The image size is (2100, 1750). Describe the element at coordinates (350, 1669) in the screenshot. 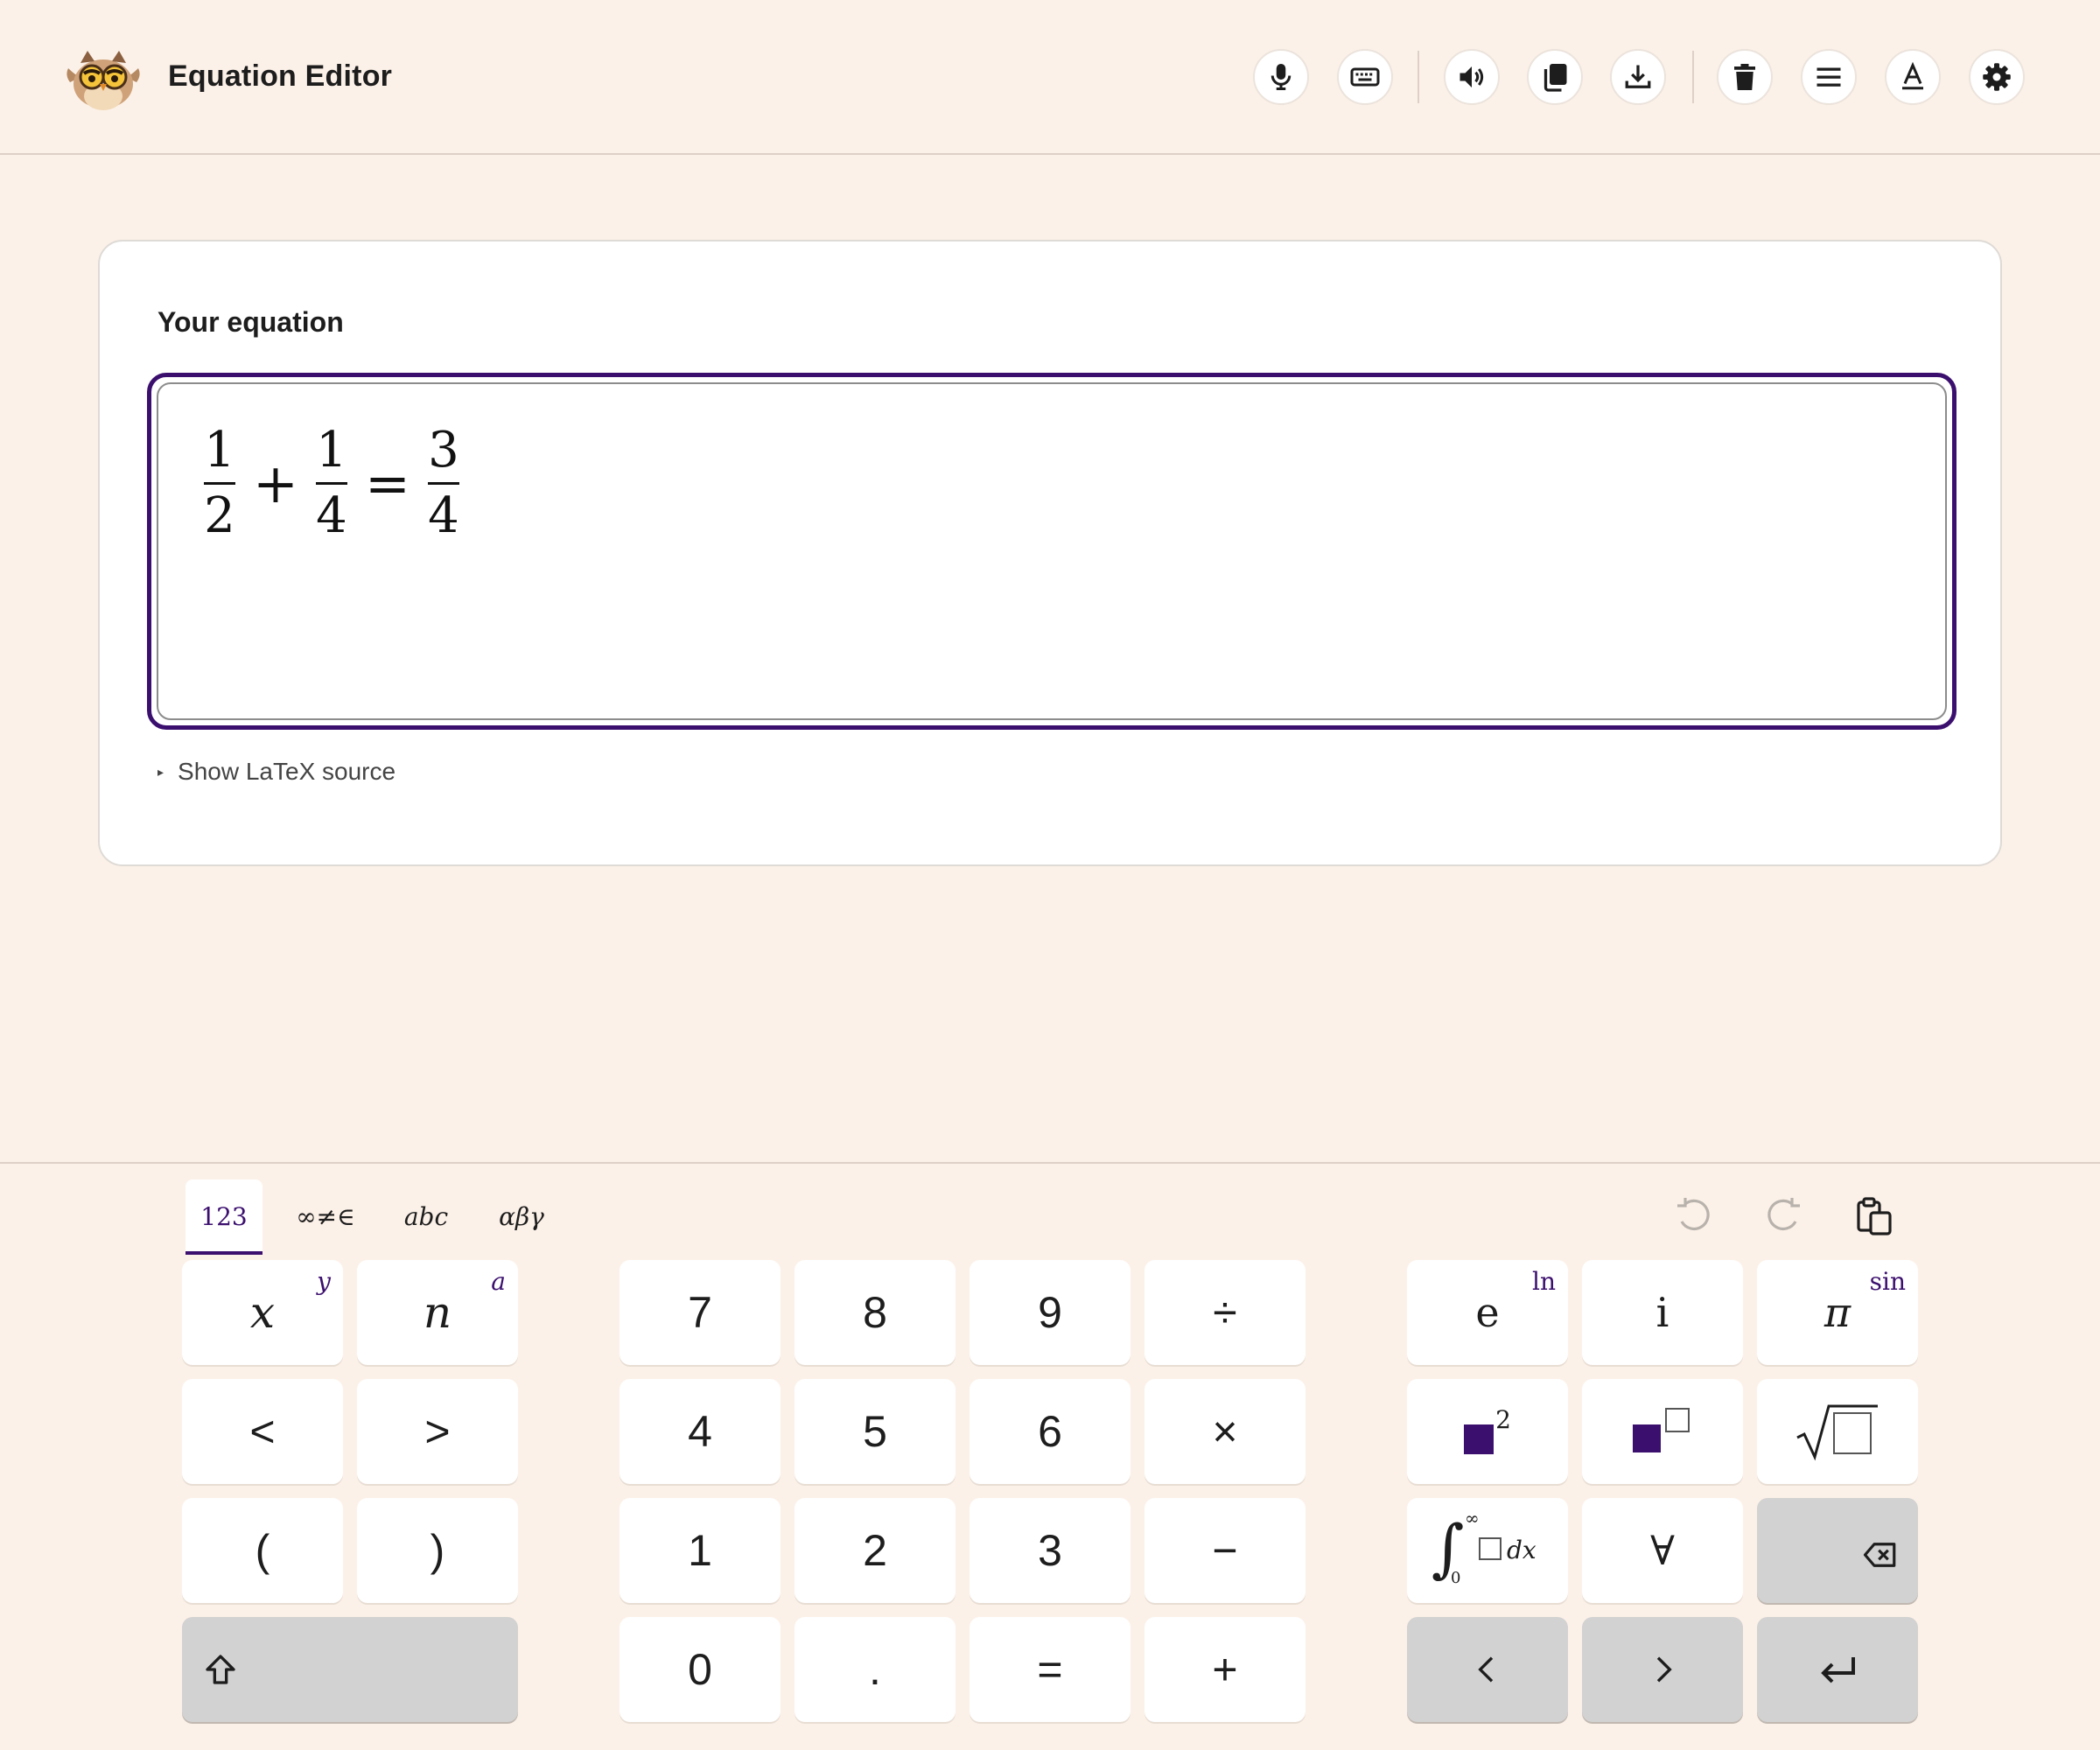

I see `shift-key` at that location.